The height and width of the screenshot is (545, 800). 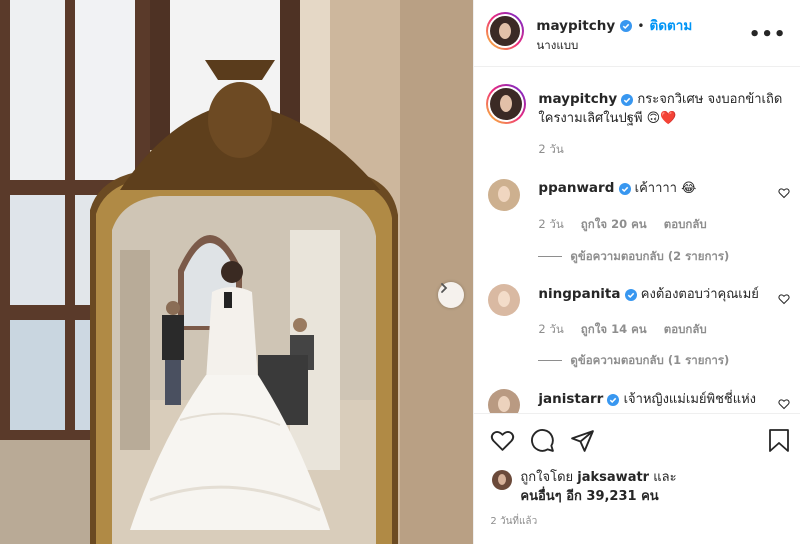 I want to click on comment-body: เค้าาาา 😂, so click(x=665, y=188).